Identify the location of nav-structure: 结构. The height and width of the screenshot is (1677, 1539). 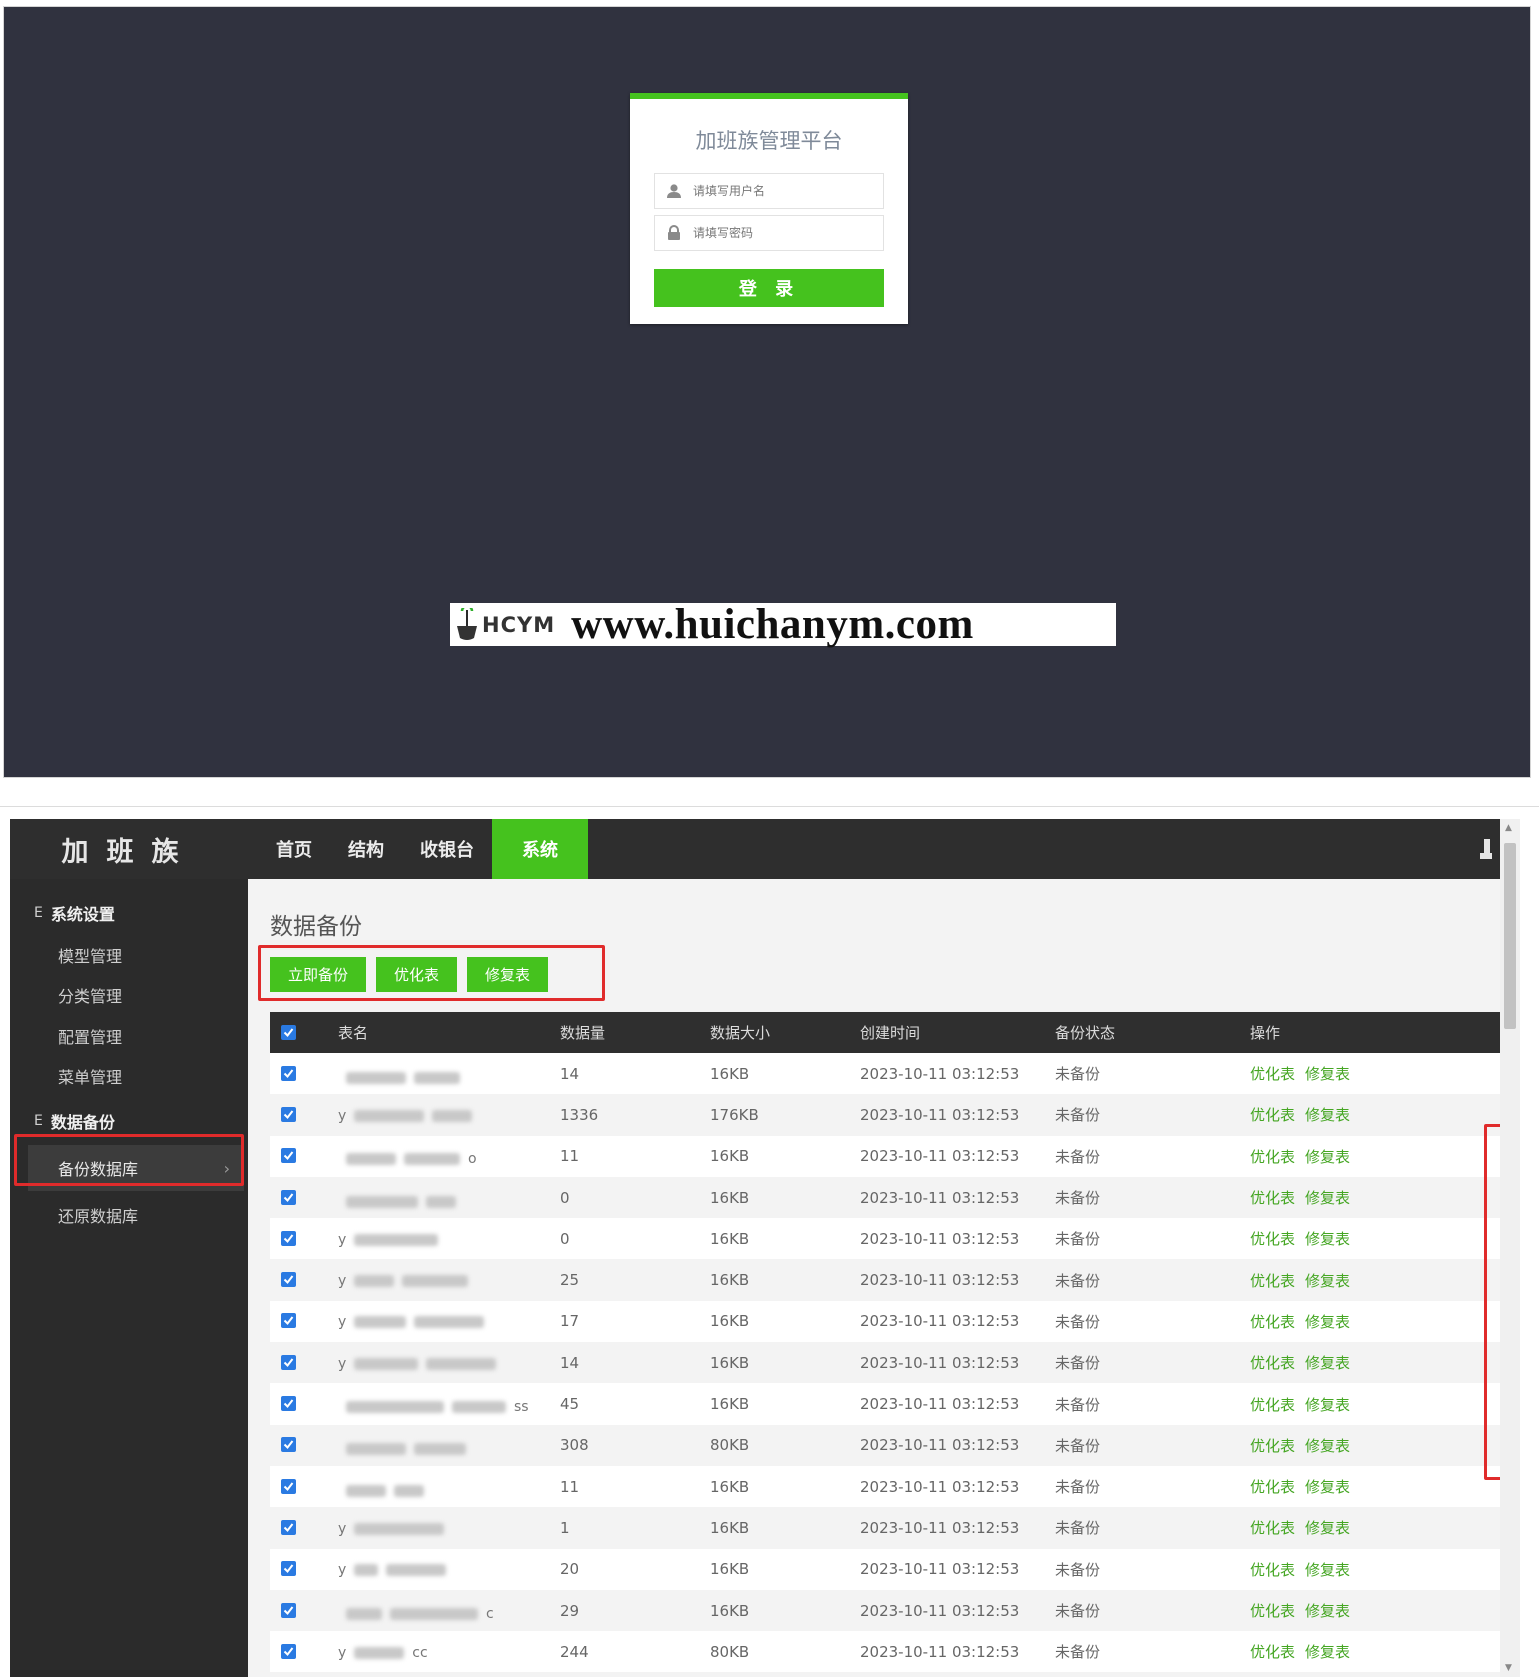
(366, 849).